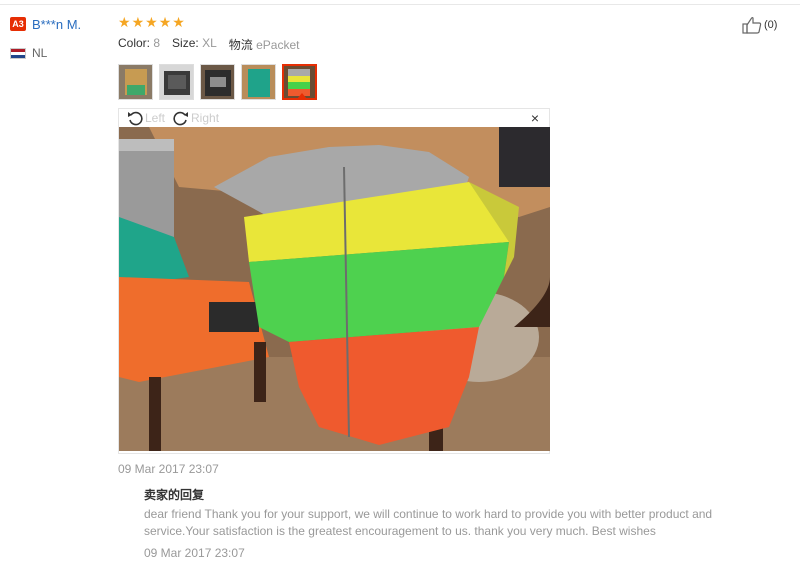 Image resolution: width=800 pixels, height=568 pixels. I want to click on attr-size: Size: XL, so click(194, 43).